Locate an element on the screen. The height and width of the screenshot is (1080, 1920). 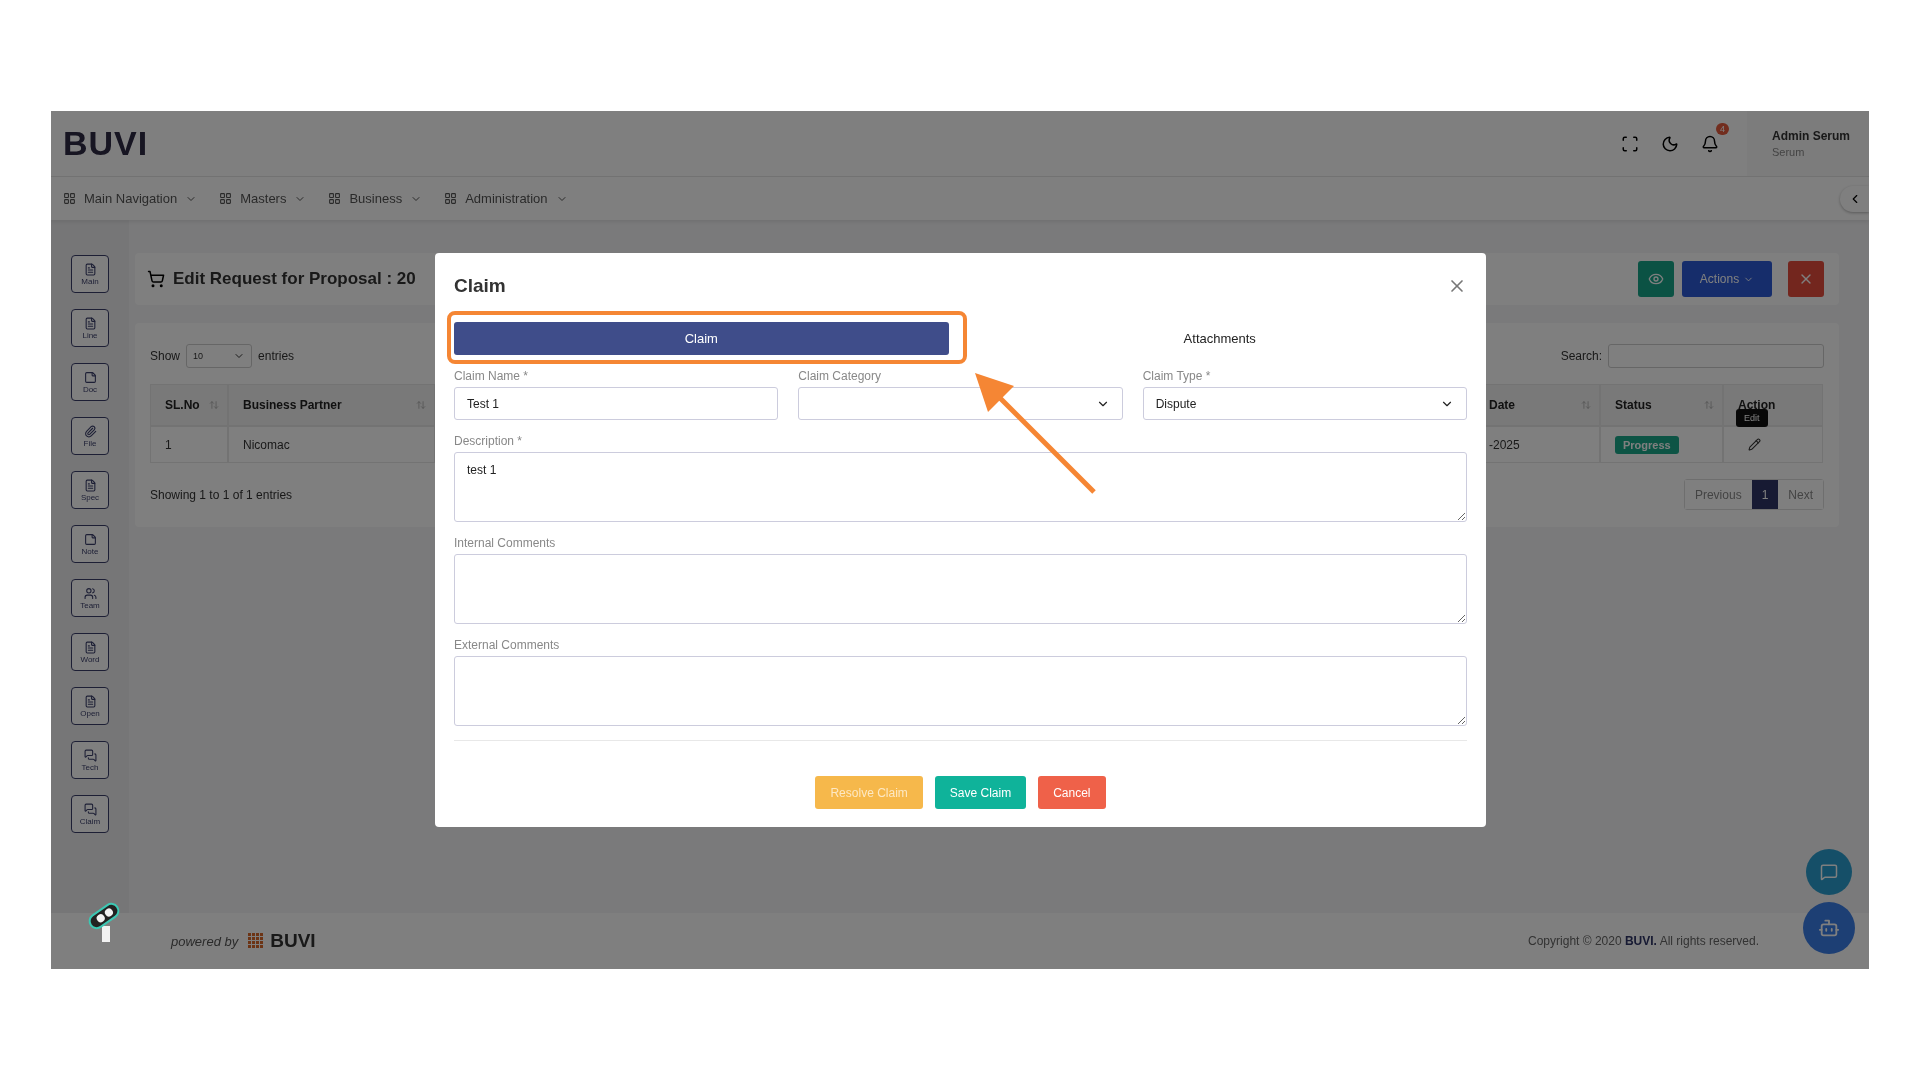
user-name: Admin Serum is located at coordinates (1811, 136).